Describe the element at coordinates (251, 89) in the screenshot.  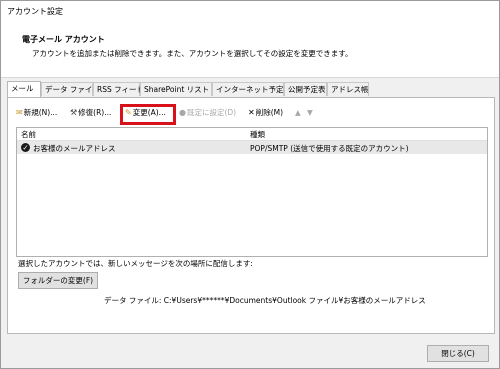
I see `tab-internet-calendars: インターネット予定表` at that location.